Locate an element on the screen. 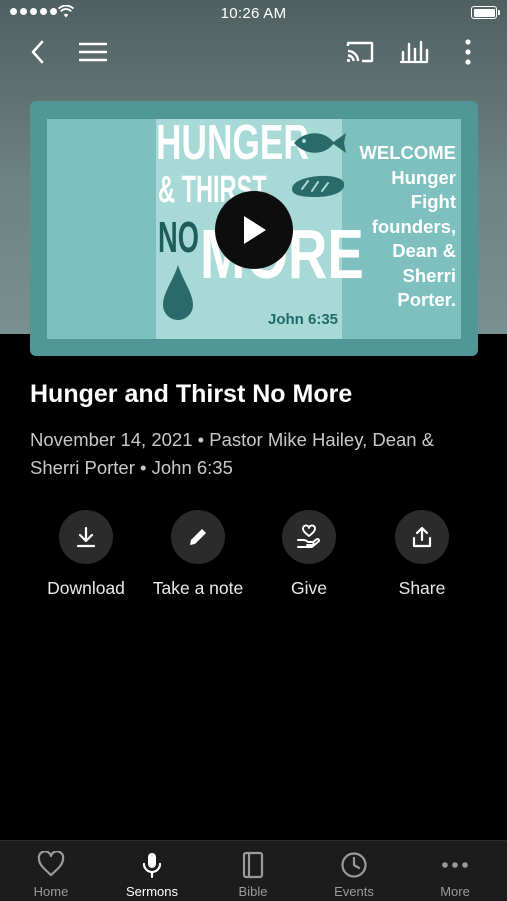 The height and width of the screenshot is (901, 507). action-row: Download Take a note Give Share is located at coordinates (253, 560).